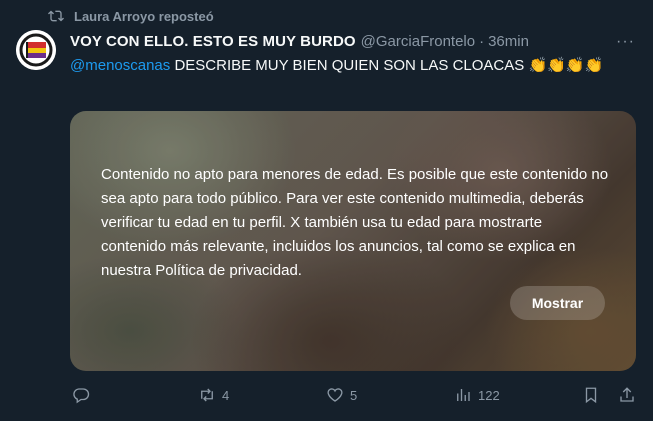 This screenshot has width=653, height=421. Describe the element at coordinates (120, 65) in the screenshot. I see `mention-link: @menoscanas` at that location.